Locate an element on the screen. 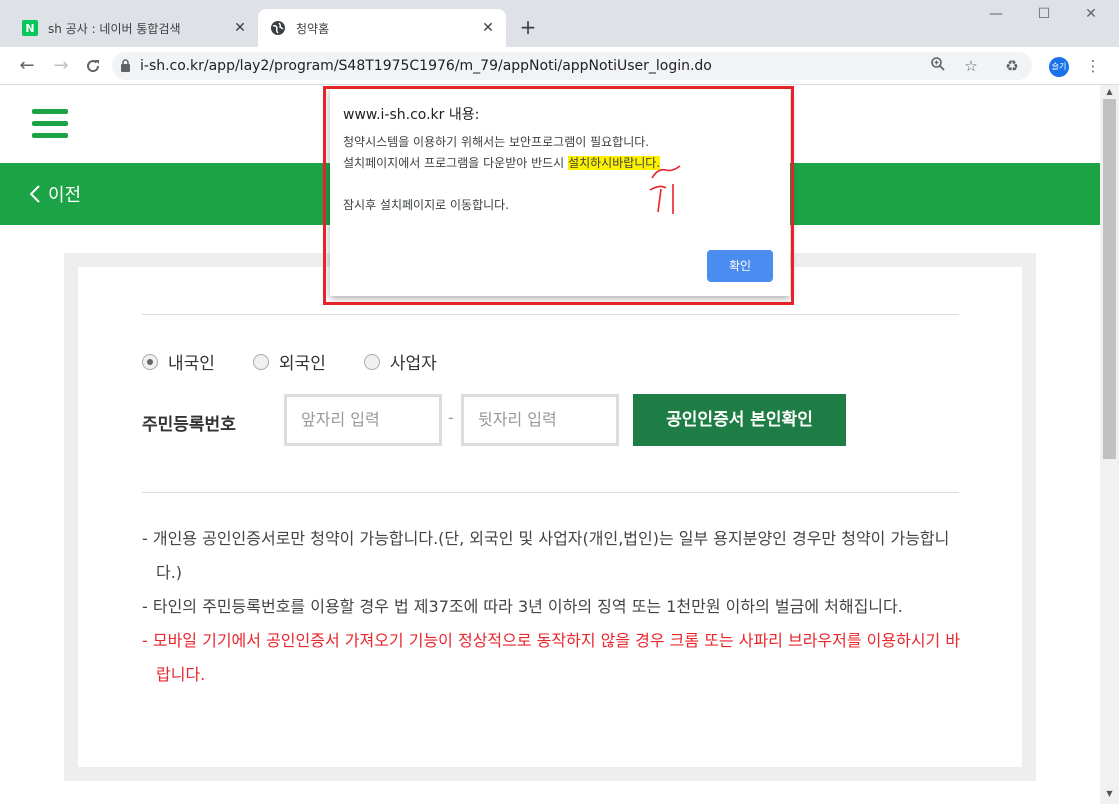 The width and height of the screenshot is (1119, 804). profile-avatar: 슬기 is located at coordinates (1059, 67).